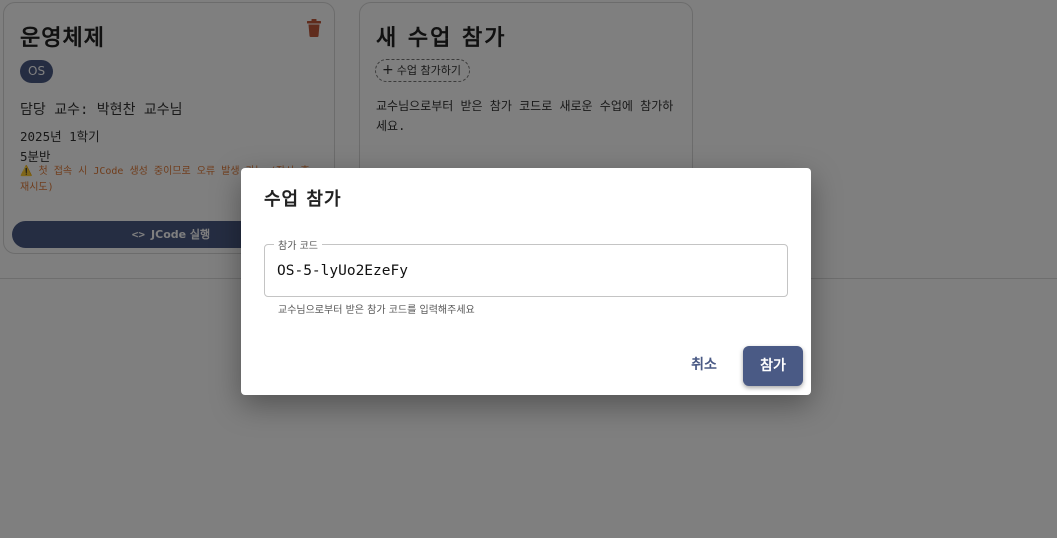 The height and width of the screenshot is (538, 1057). Describe the element at coordinates (303, 199) in the screenshot. I see `dialog-title: 수업 참가` at that location.